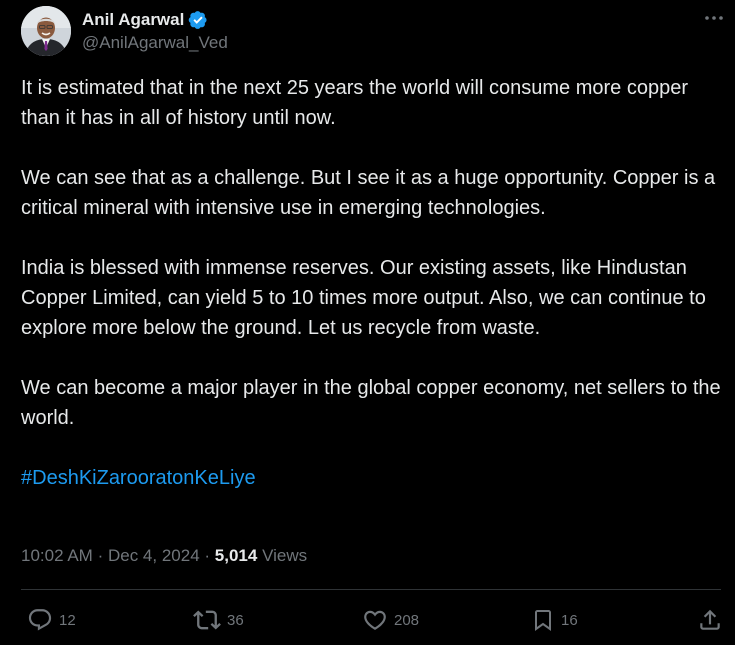 The width and height of the screenshot is (735, 645). Describe the element at coordinates (407, 620) in the screenshot. I see `like-count: 208` at that location.